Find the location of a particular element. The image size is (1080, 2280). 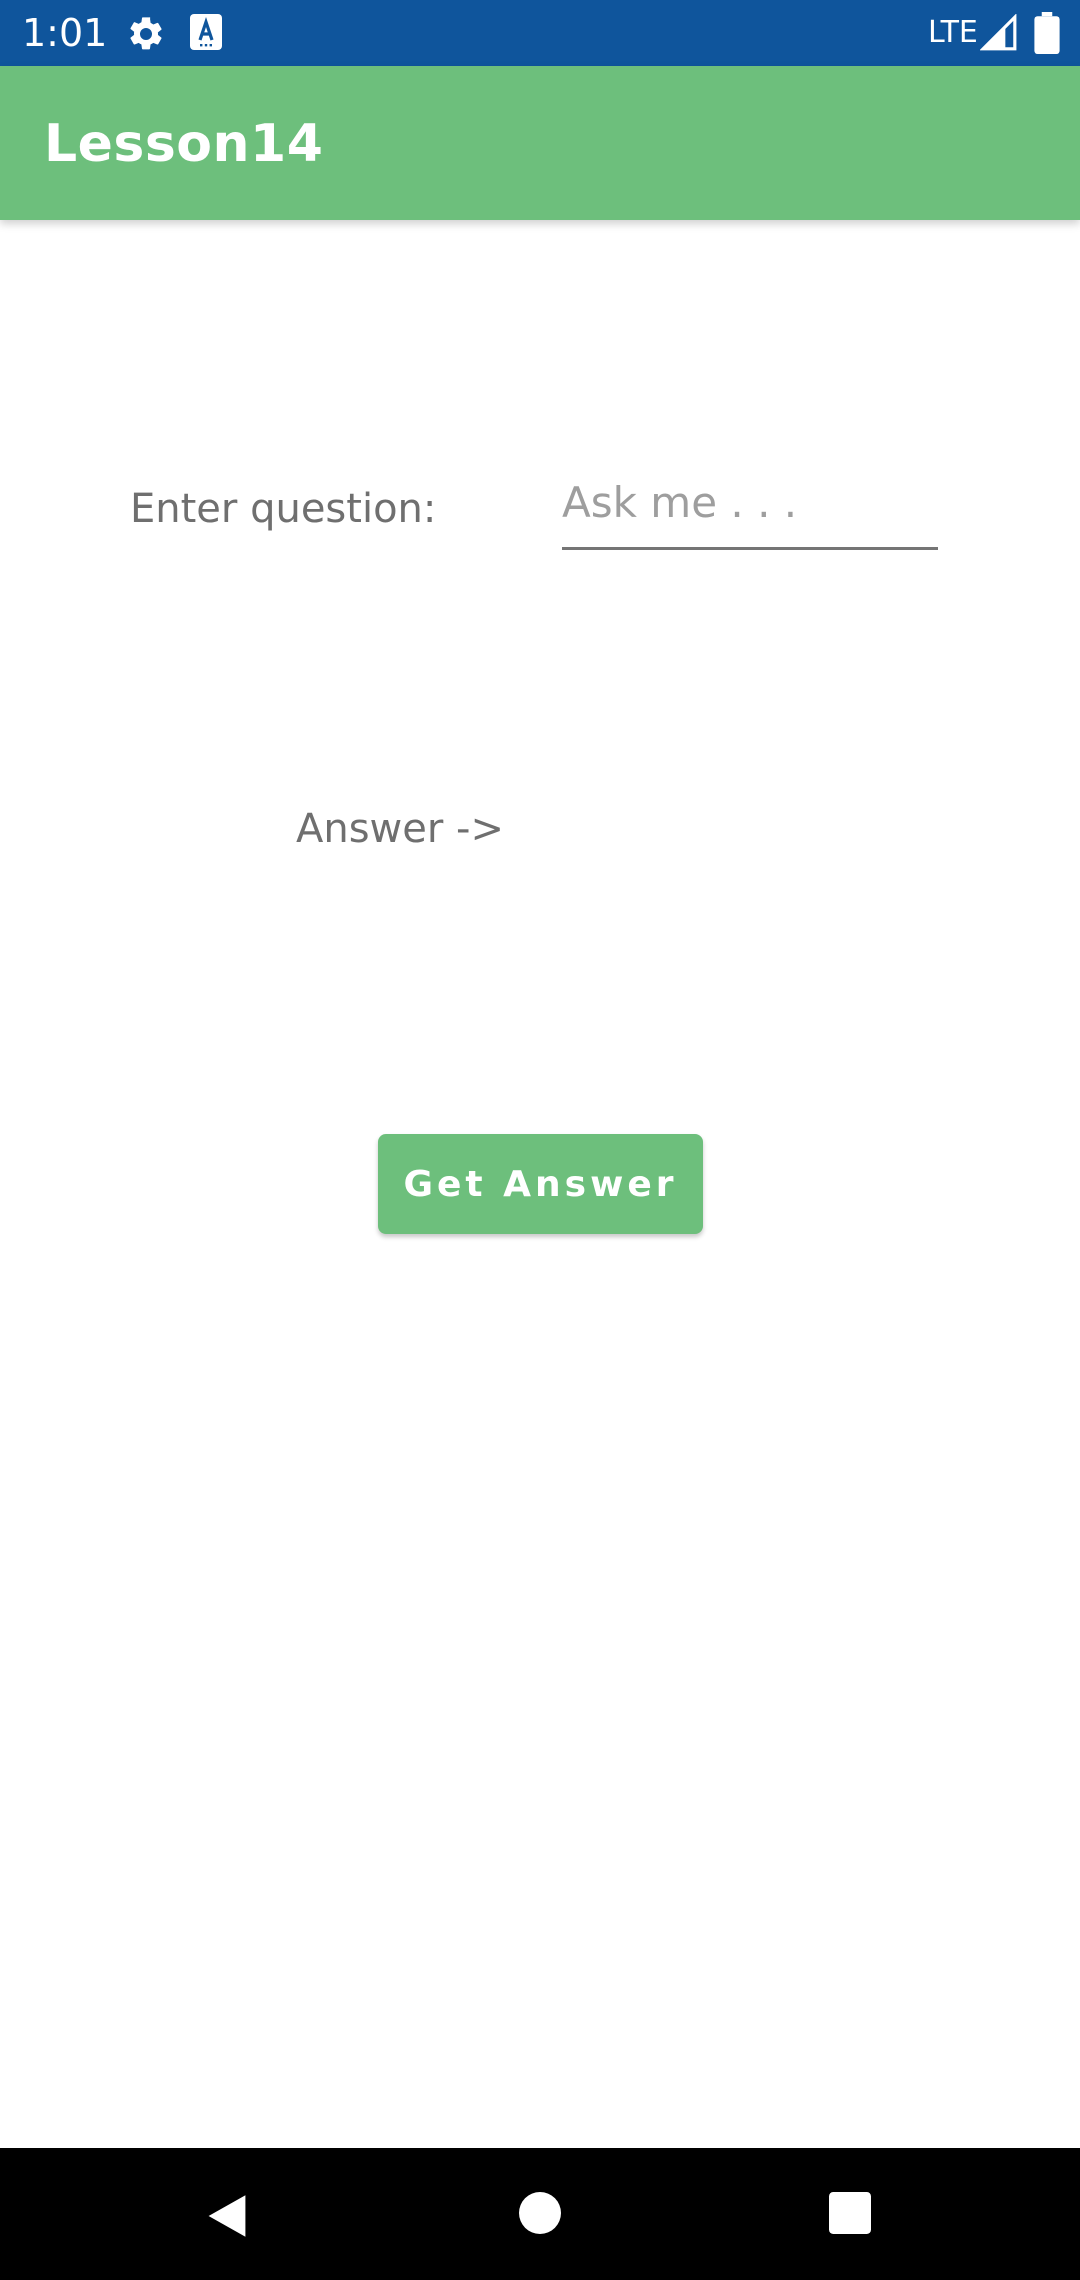

navigation-bar is located at coordinates (540, 2214).